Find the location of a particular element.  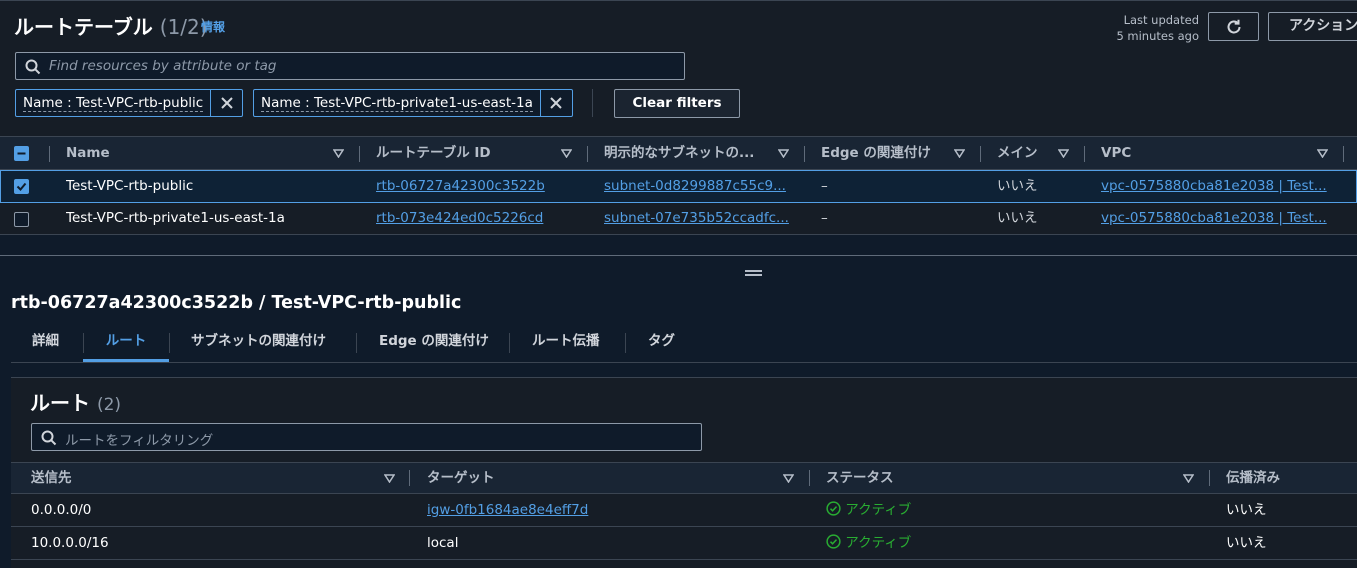

refresh-icon is located at coordinates (1233, 26).